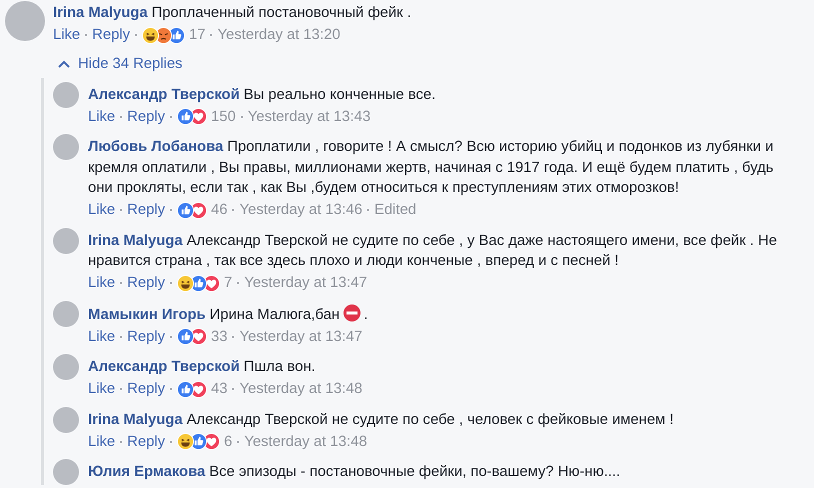 The image size is (814, 488). What do you see at coordinates (147, 472) in the screenshot?
I see `author-name-link: Юлия Ермакова` at bounding box center [147, 472].